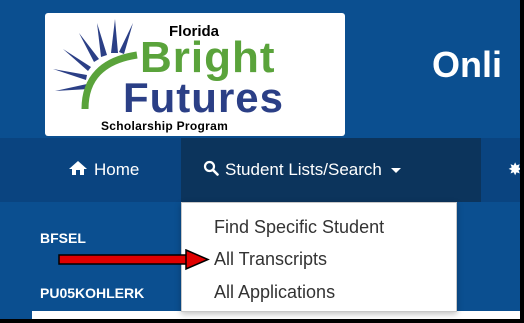  I want to click on gear-icon: ✸, so click(514, 169).